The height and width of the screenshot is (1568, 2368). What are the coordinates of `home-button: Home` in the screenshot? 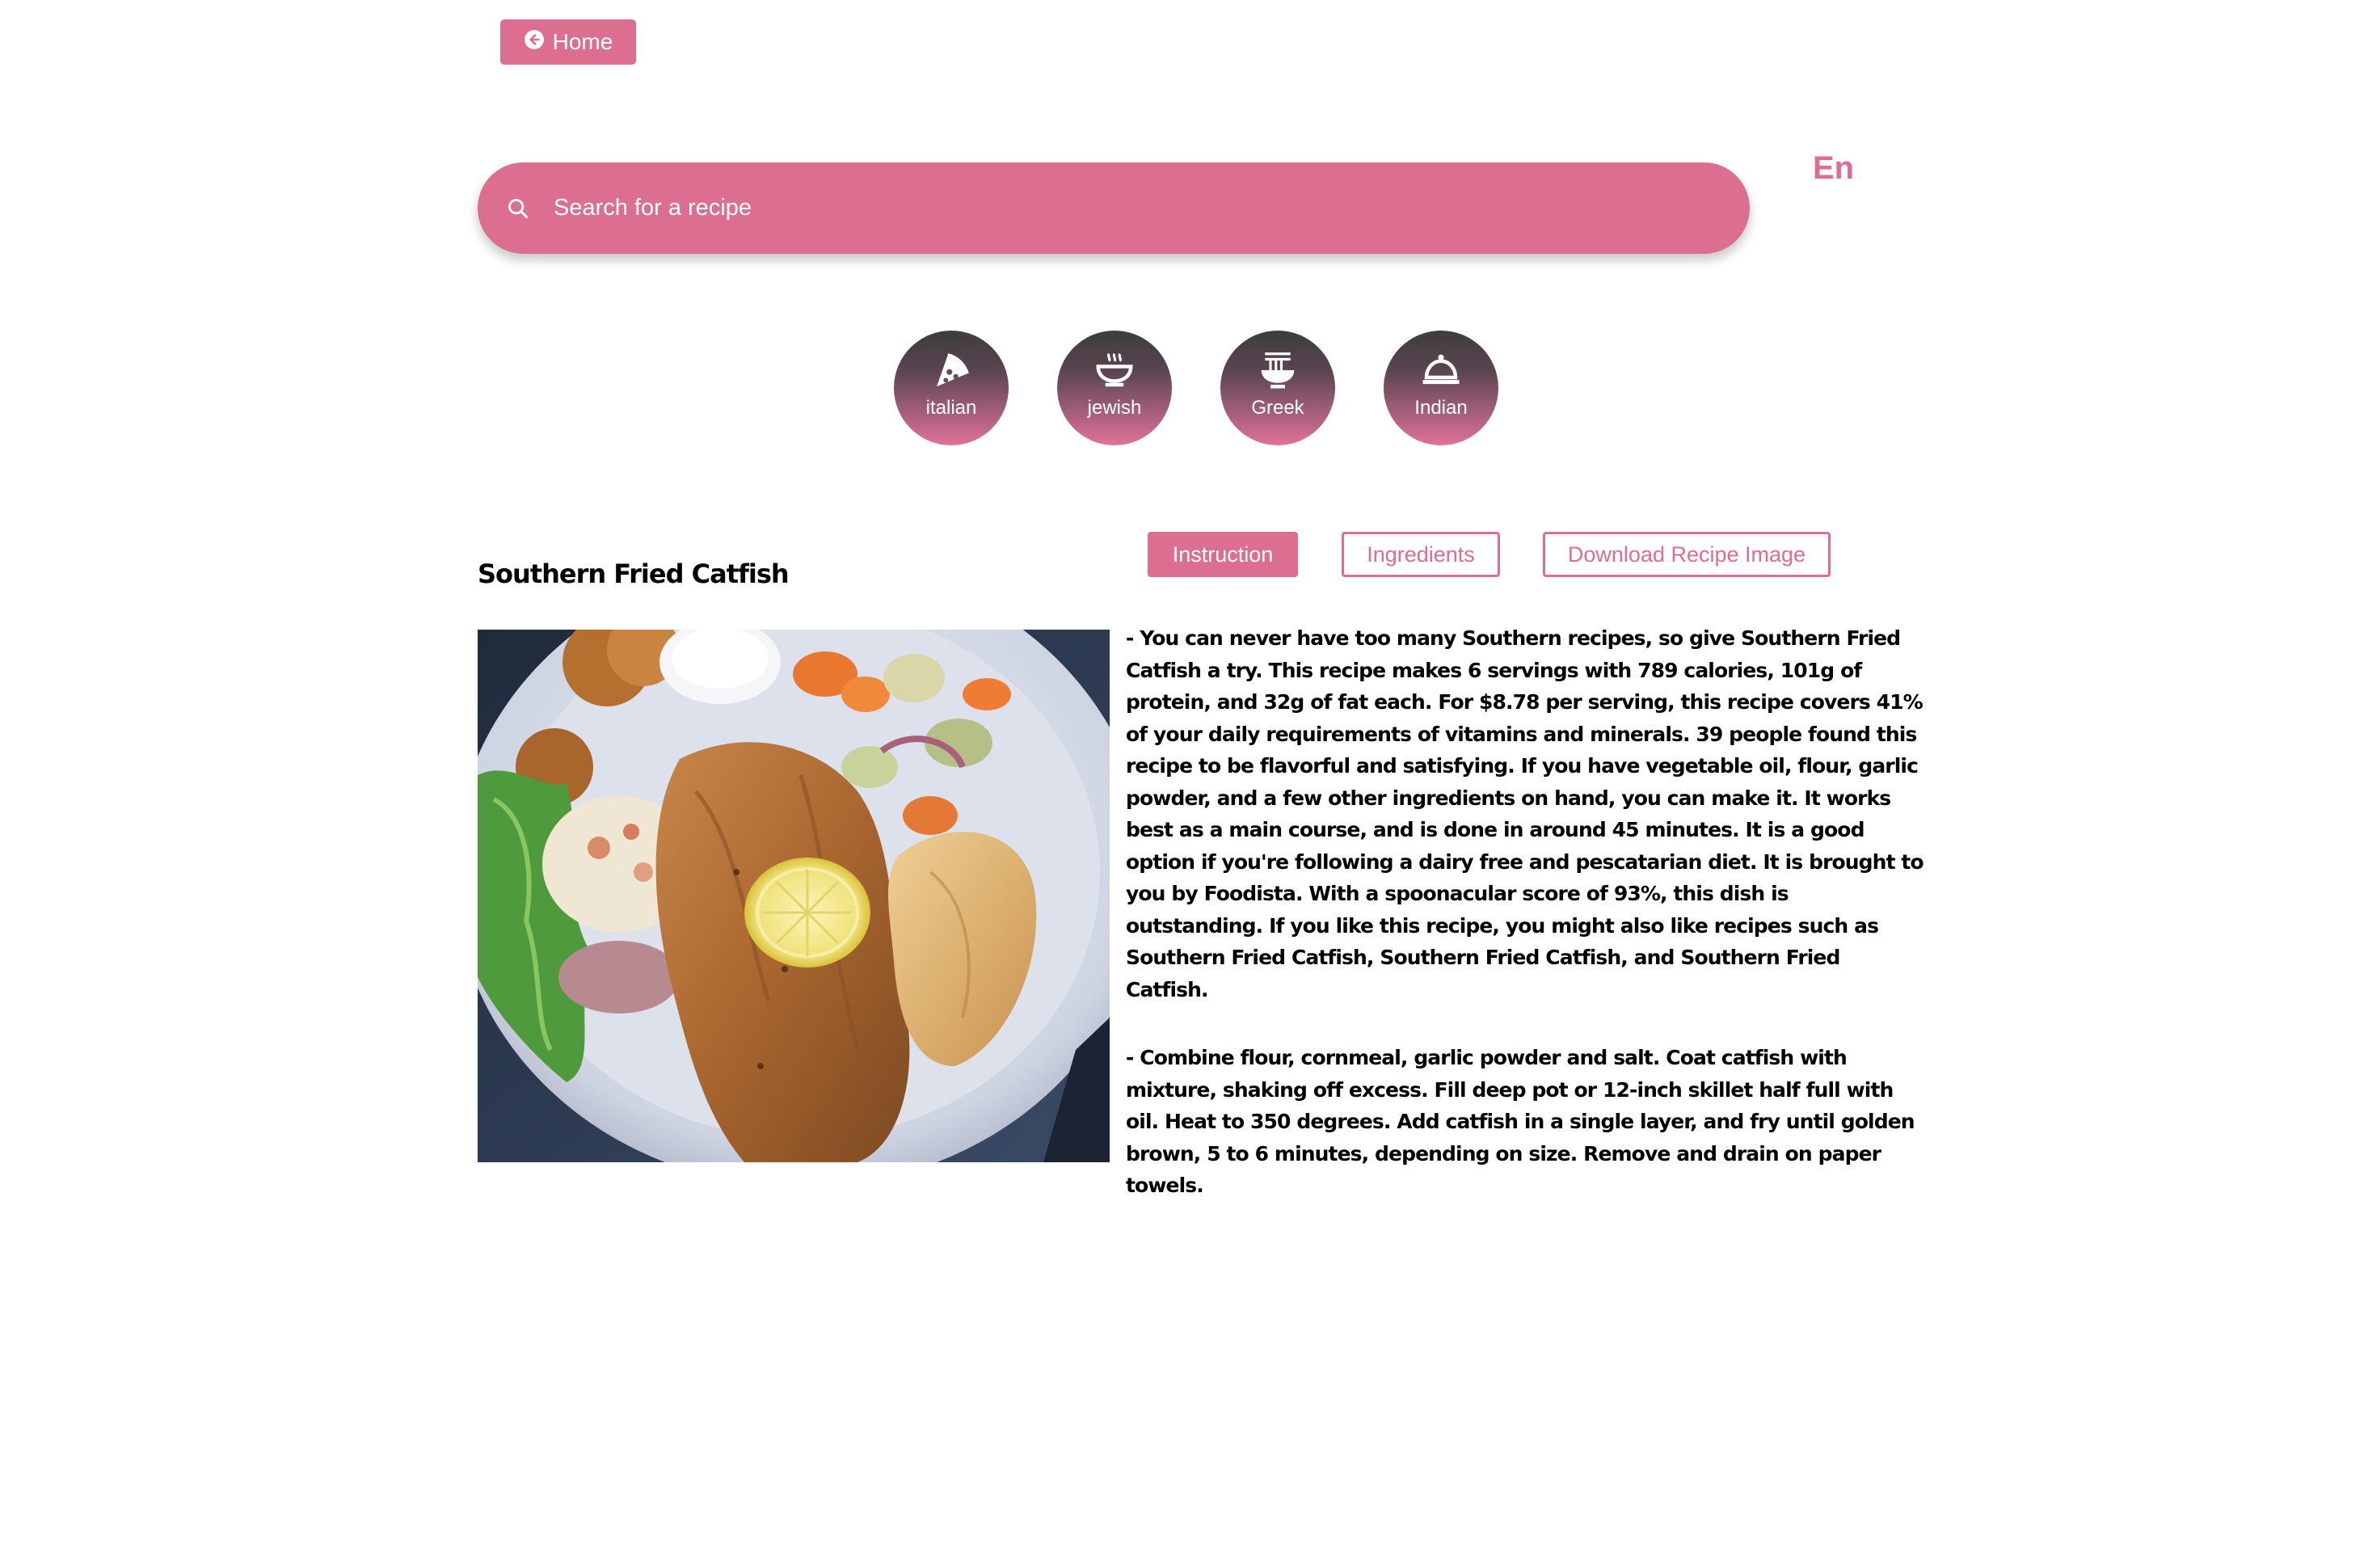 It's located at (568, 42).